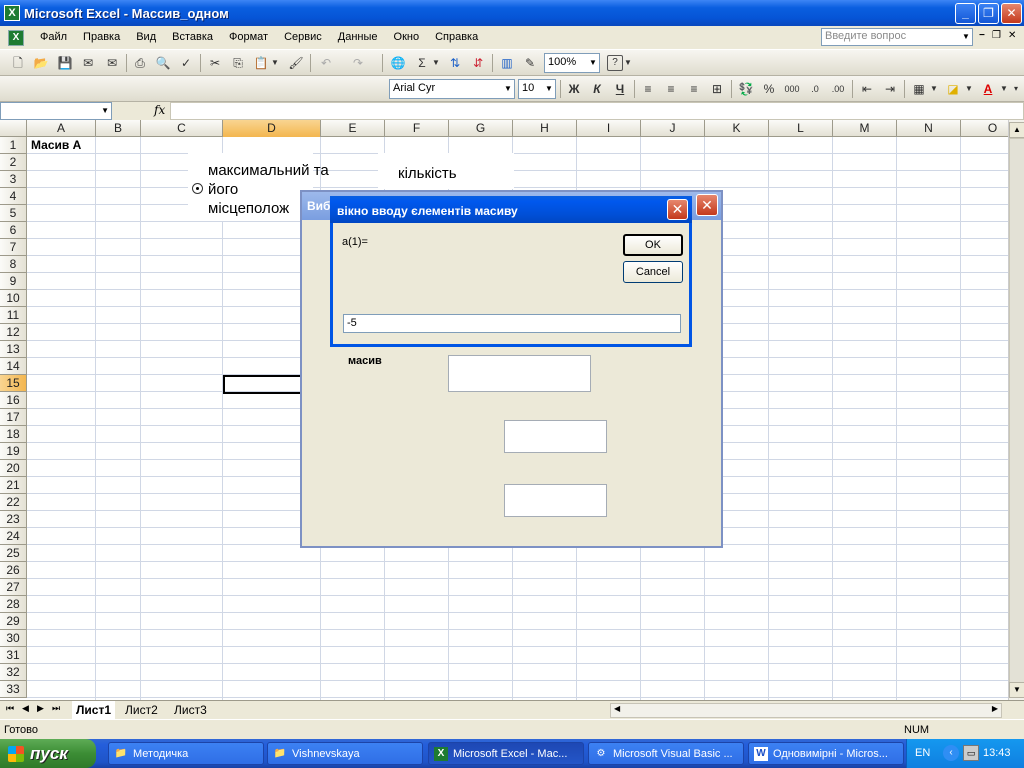  I want to click on tab-sheet3: Лист3, so click(190, 710).